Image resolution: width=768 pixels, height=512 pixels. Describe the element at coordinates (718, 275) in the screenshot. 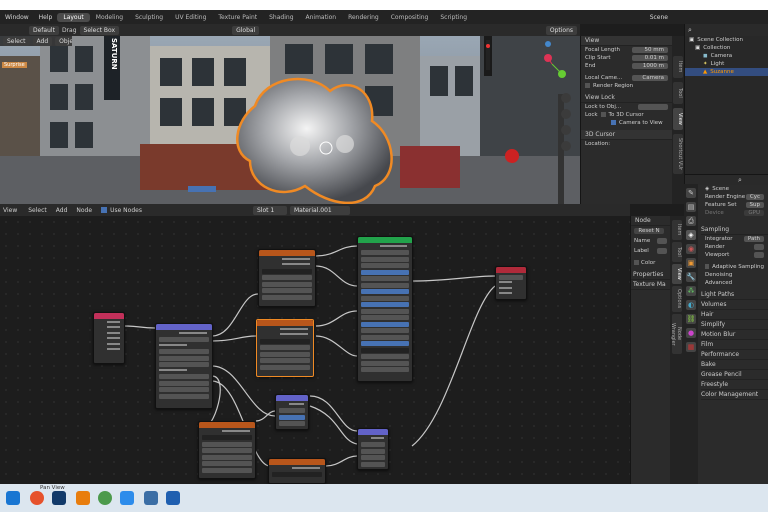

I see `denoising-subsection: Denoising` at that location.